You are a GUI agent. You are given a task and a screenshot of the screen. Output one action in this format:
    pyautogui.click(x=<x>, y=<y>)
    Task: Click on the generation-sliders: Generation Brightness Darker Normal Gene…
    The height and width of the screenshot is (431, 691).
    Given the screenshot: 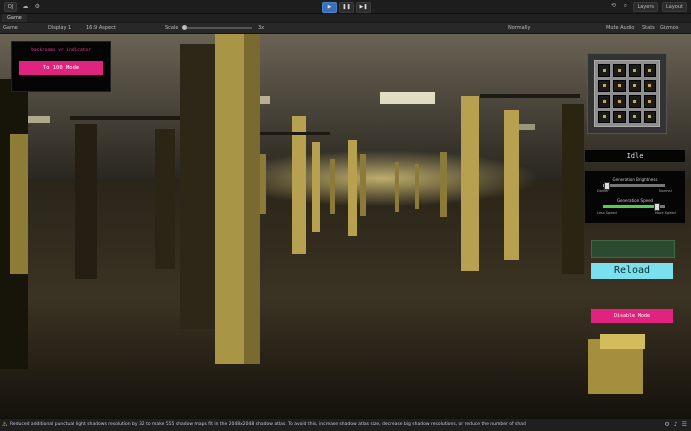 What is the action you would take?
    pyautogui.click(x=635, y=197)
    